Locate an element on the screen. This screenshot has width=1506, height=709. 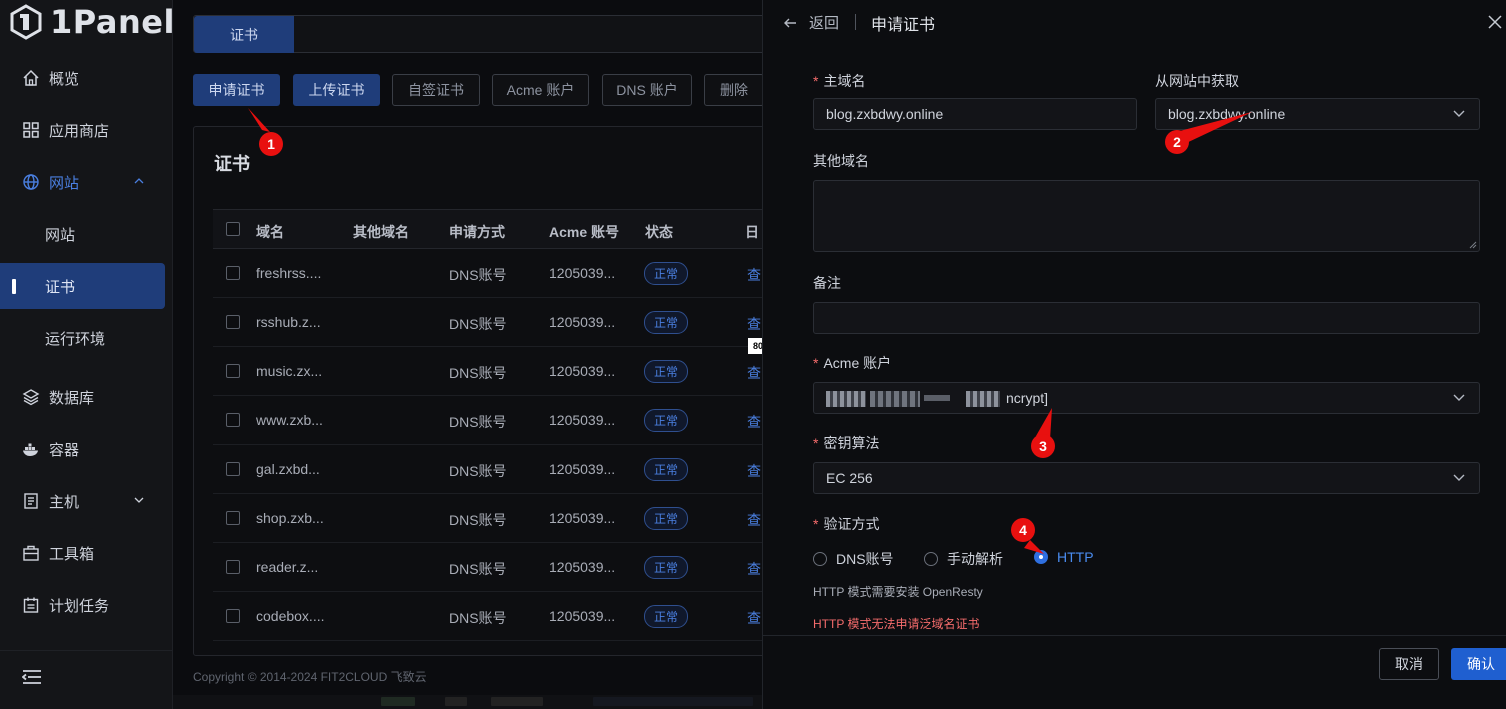
calendar-icon is located at coordinates (31, 605).